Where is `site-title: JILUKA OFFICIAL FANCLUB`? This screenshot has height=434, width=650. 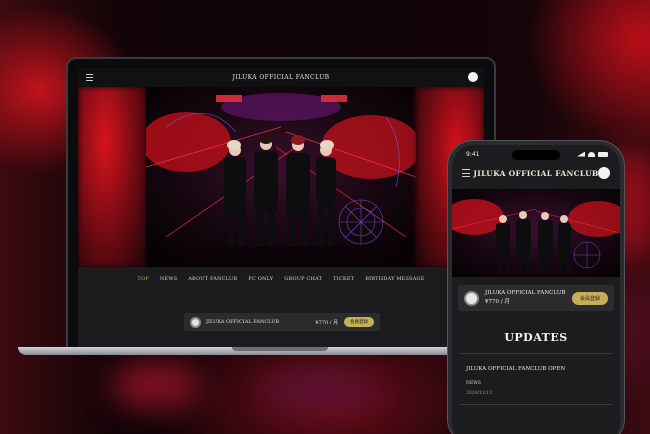 site-title: JILUKA OFFICIAL FANCLUB is located at coordinates (281, 77).